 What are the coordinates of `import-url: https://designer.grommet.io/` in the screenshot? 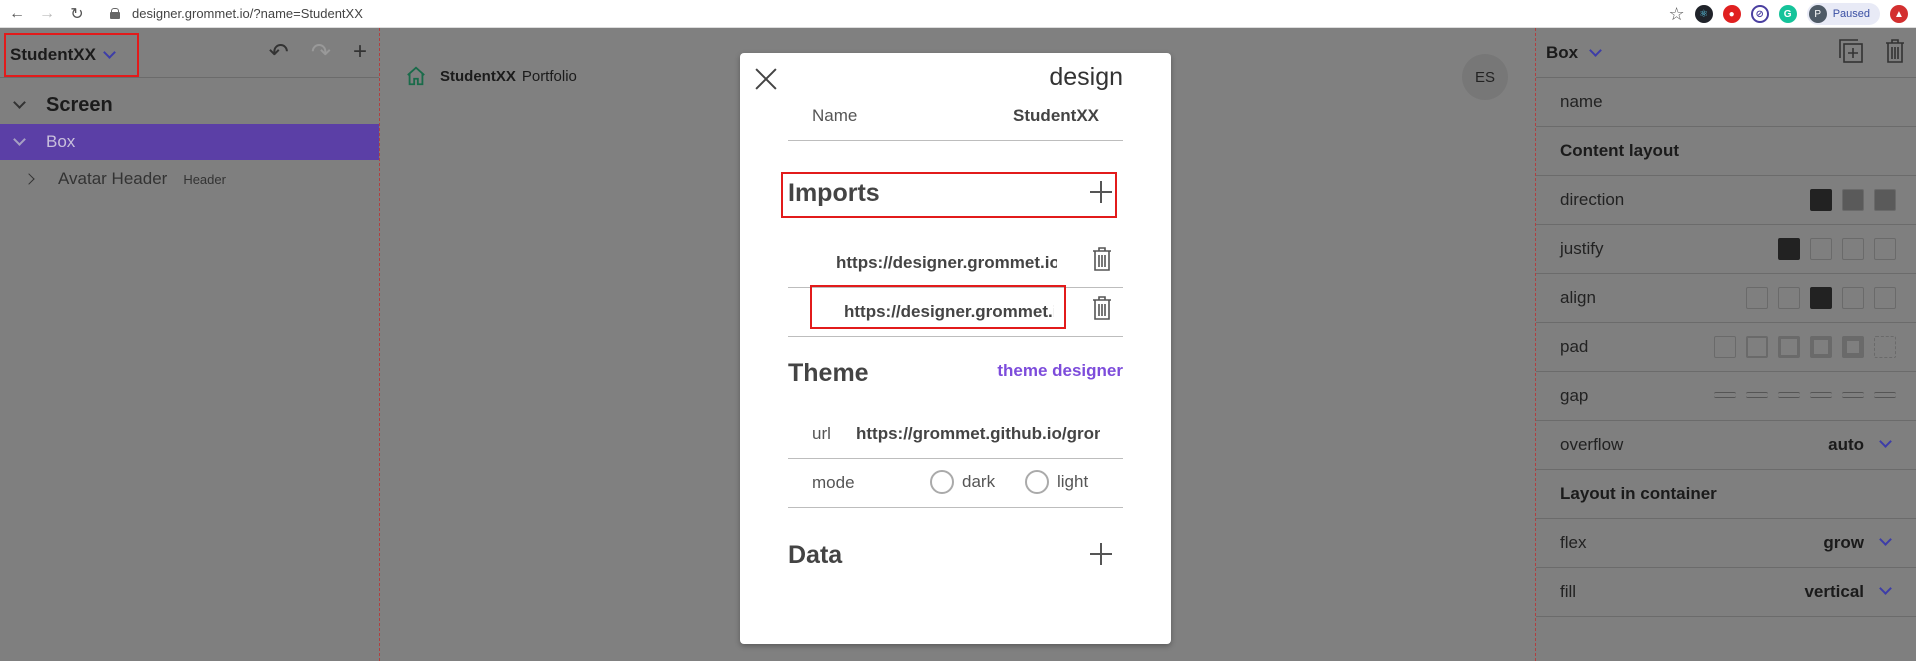 It's located at (946, 263).